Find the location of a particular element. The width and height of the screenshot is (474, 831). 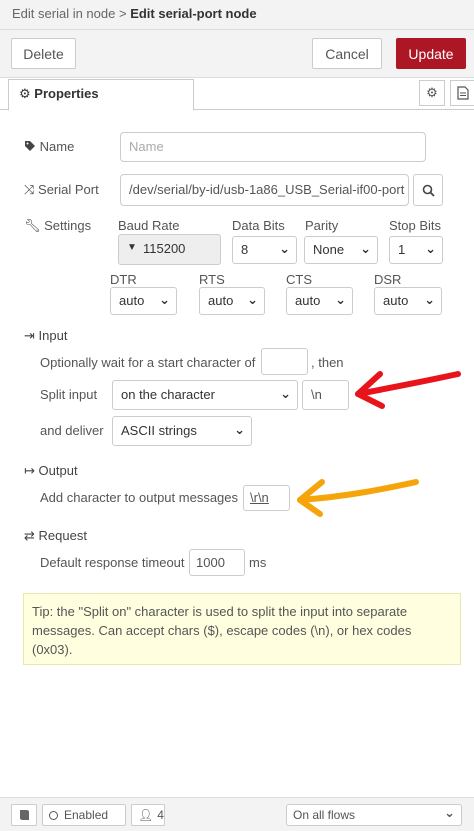

timeout-unit: ms is located at coordinates (258, 562).